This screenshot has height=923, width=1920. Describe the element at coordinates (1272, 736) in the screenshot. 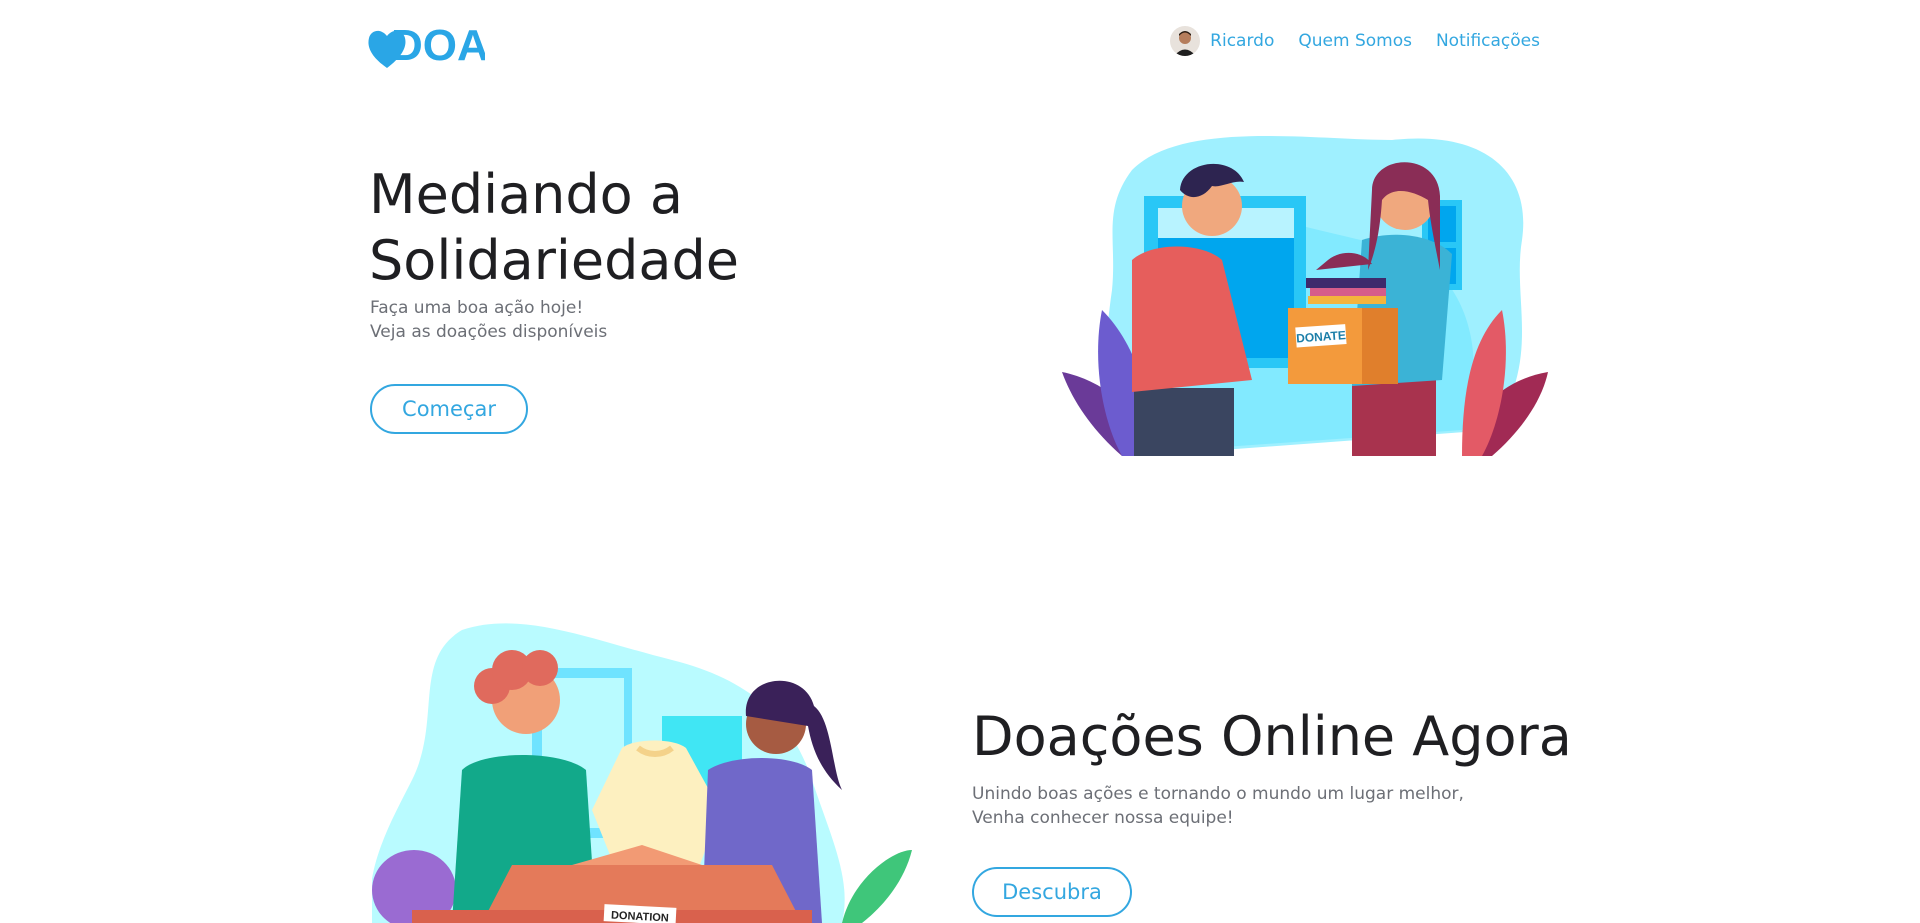

I see `section-title: Doações Online Agora` at that location.